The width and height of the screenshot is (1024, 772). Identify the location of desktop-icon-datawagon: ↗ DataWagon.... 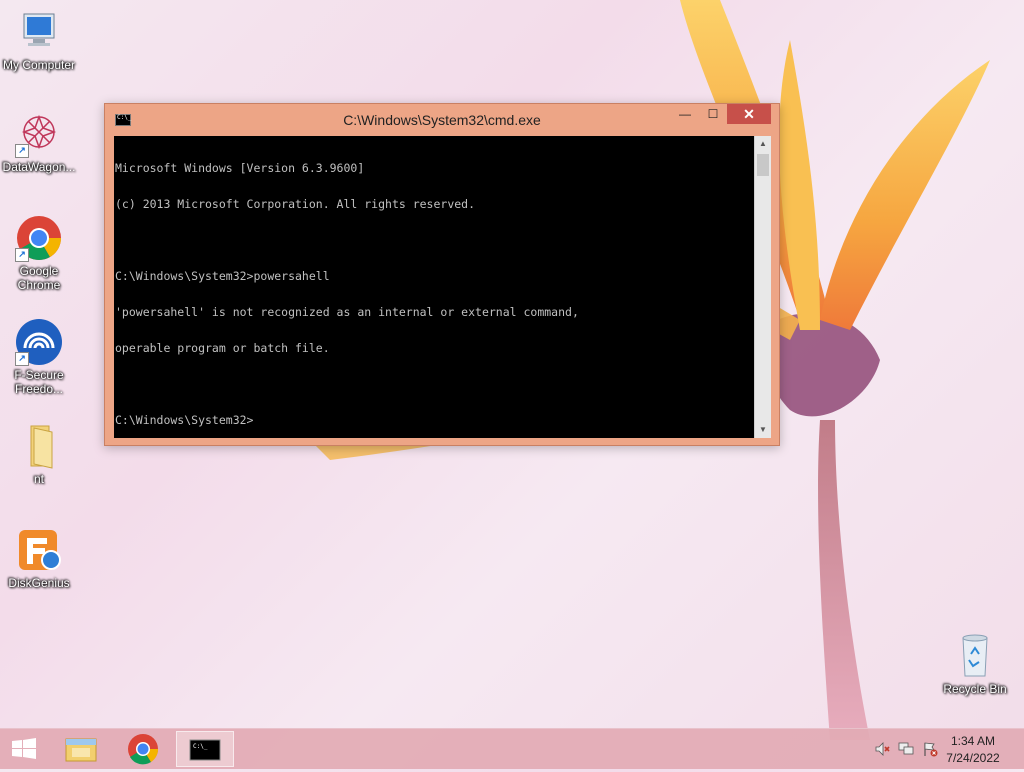
(39, 142).